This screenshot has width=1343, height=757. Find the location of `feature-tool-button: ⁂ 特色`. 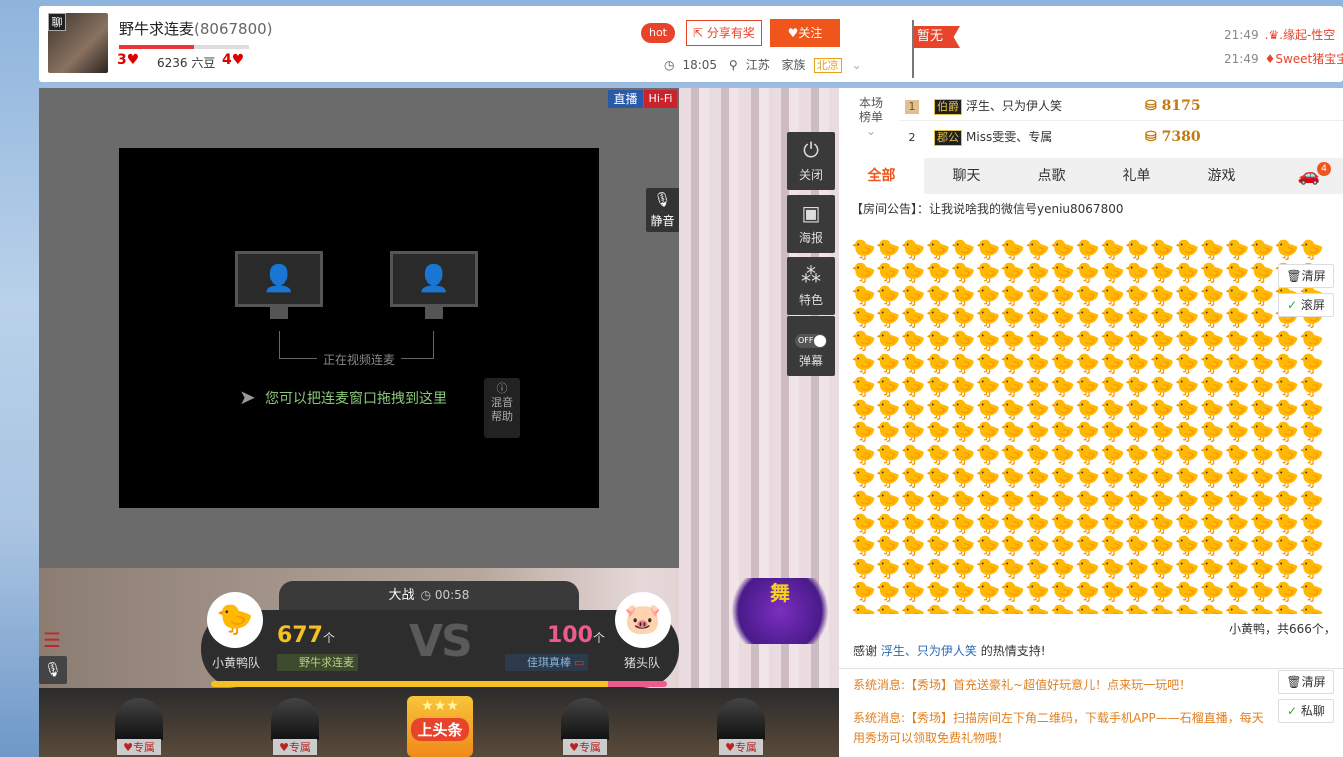

feature-tool-button: ⁂ 特色 is located at coordinates (811, 286).